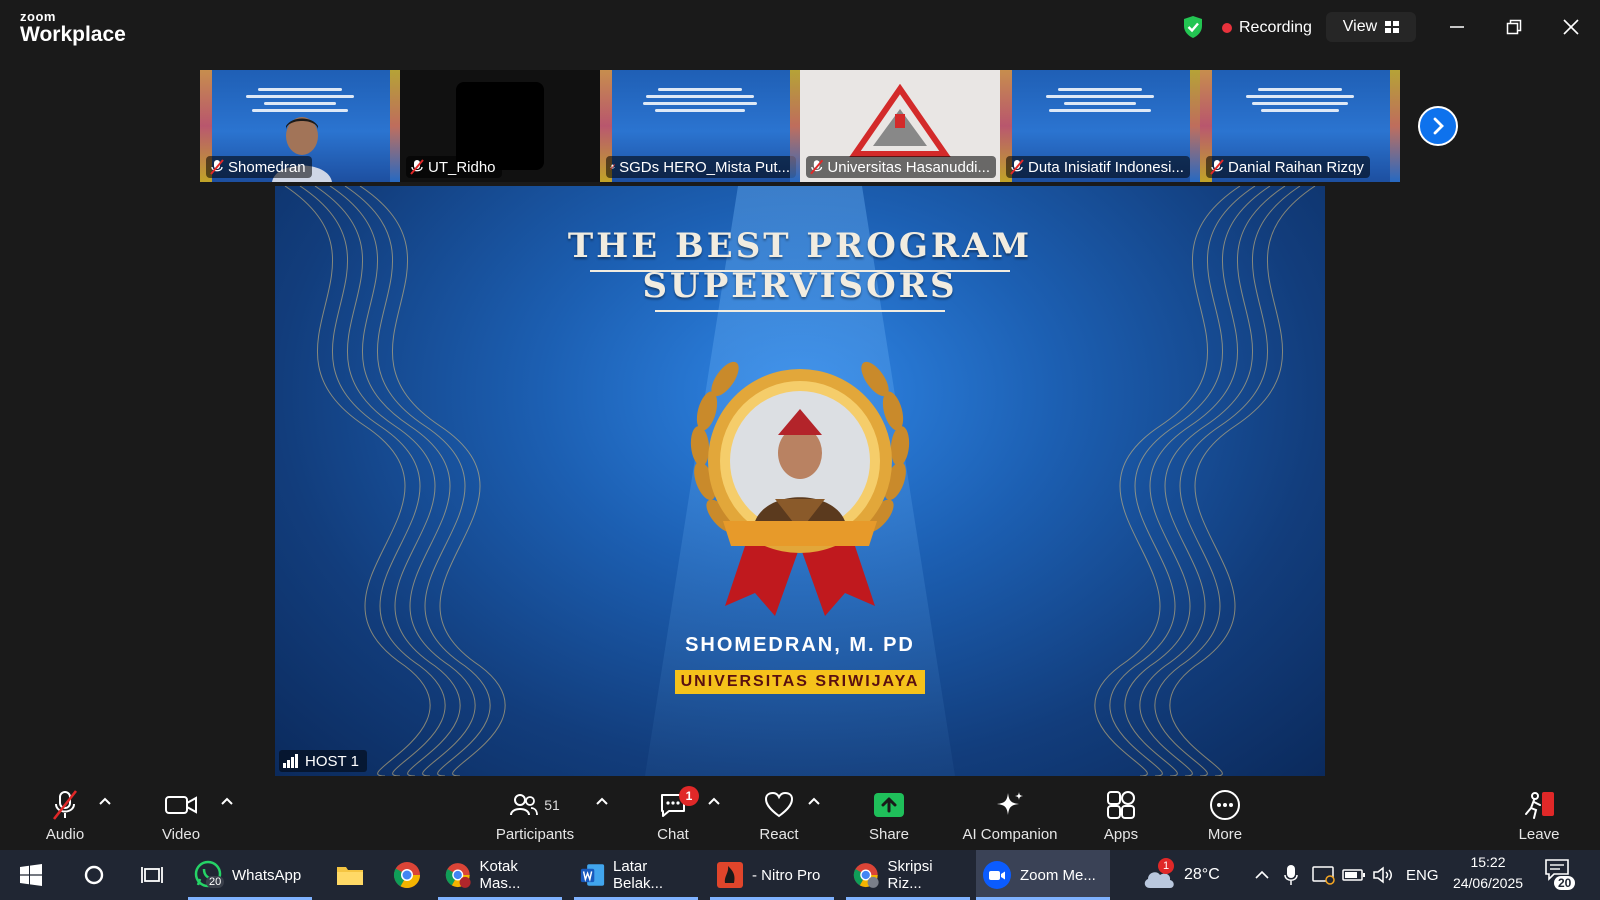 Image resolution: width=1600 pixels, height=900 pixels. What do you see at coordinates (800, 682) in the screenshot?
I see `university-banner: UNIVERSITAS SRIWIJAYA` at bounding box center [800, 682].